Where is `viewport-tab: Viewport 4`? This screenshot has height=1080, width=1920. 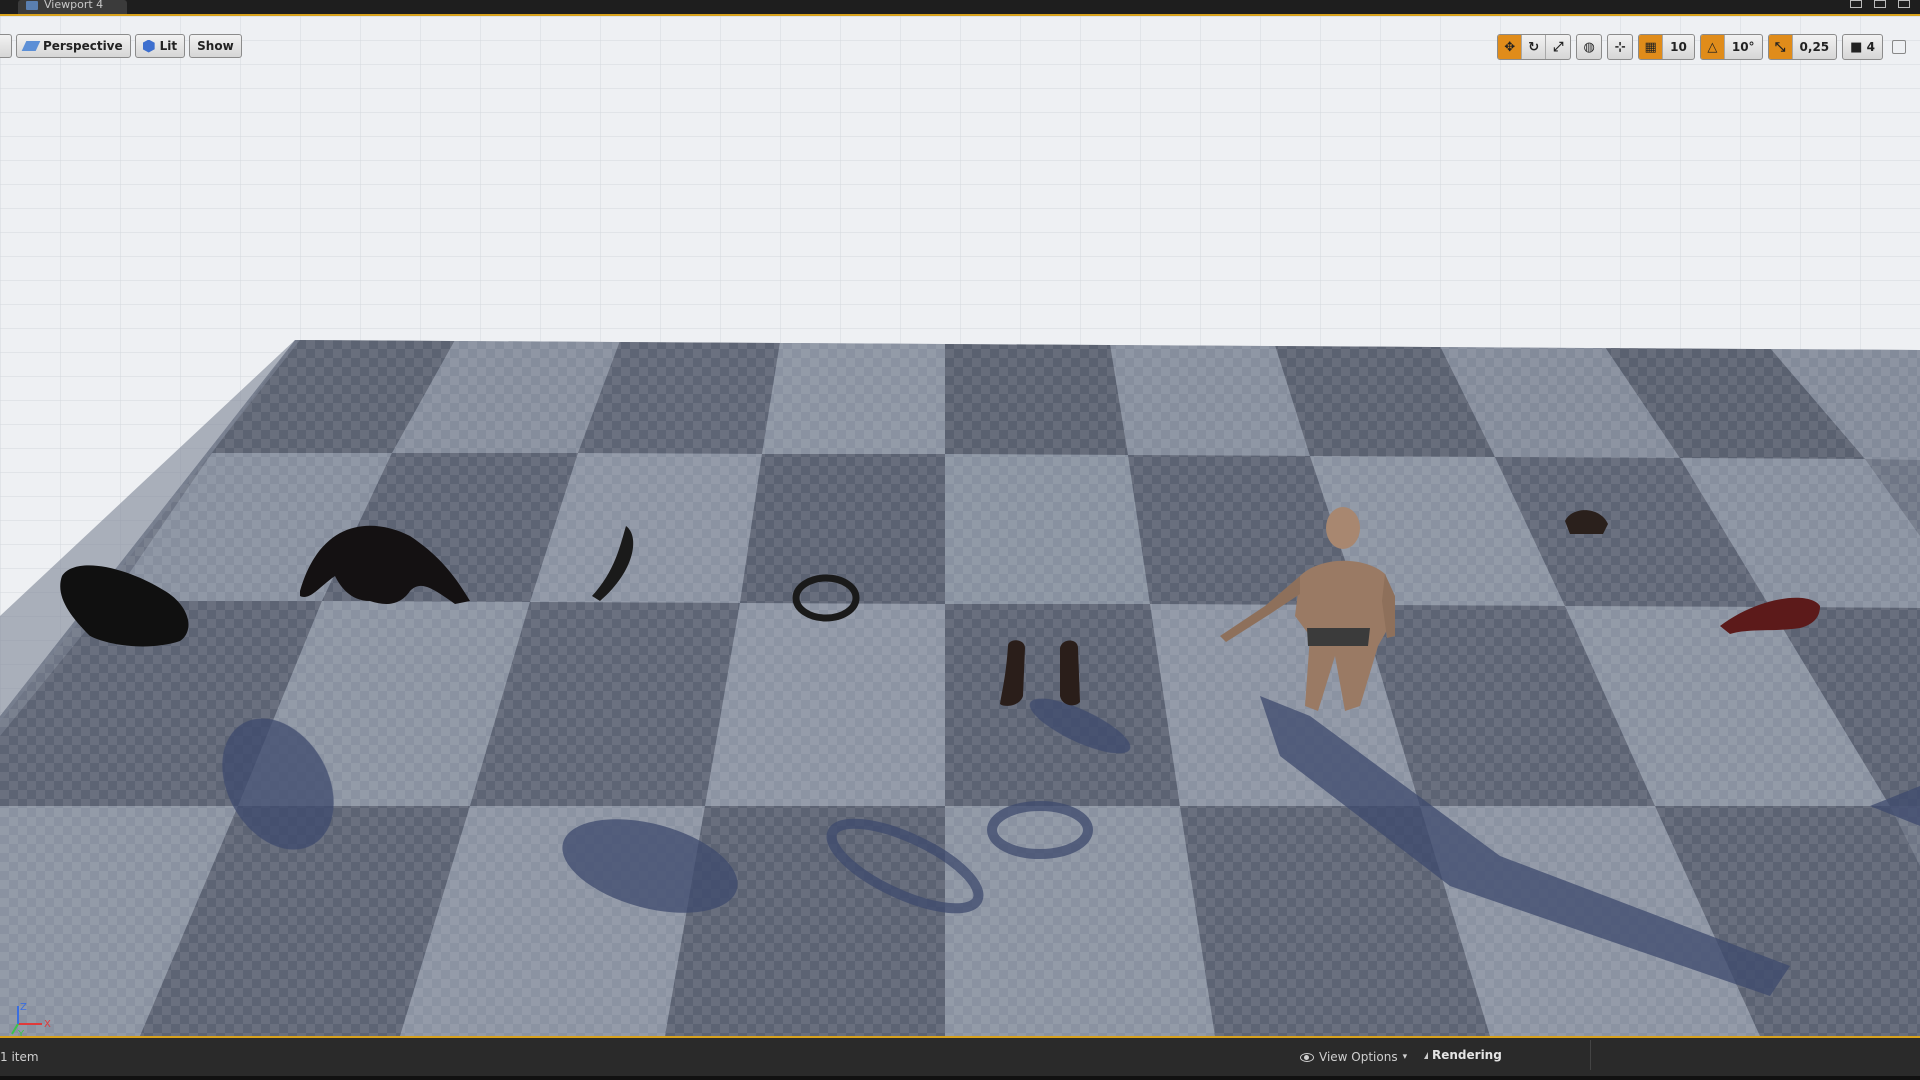 viewport-tab: Viewport 4 is located at coordinates (73, 7).